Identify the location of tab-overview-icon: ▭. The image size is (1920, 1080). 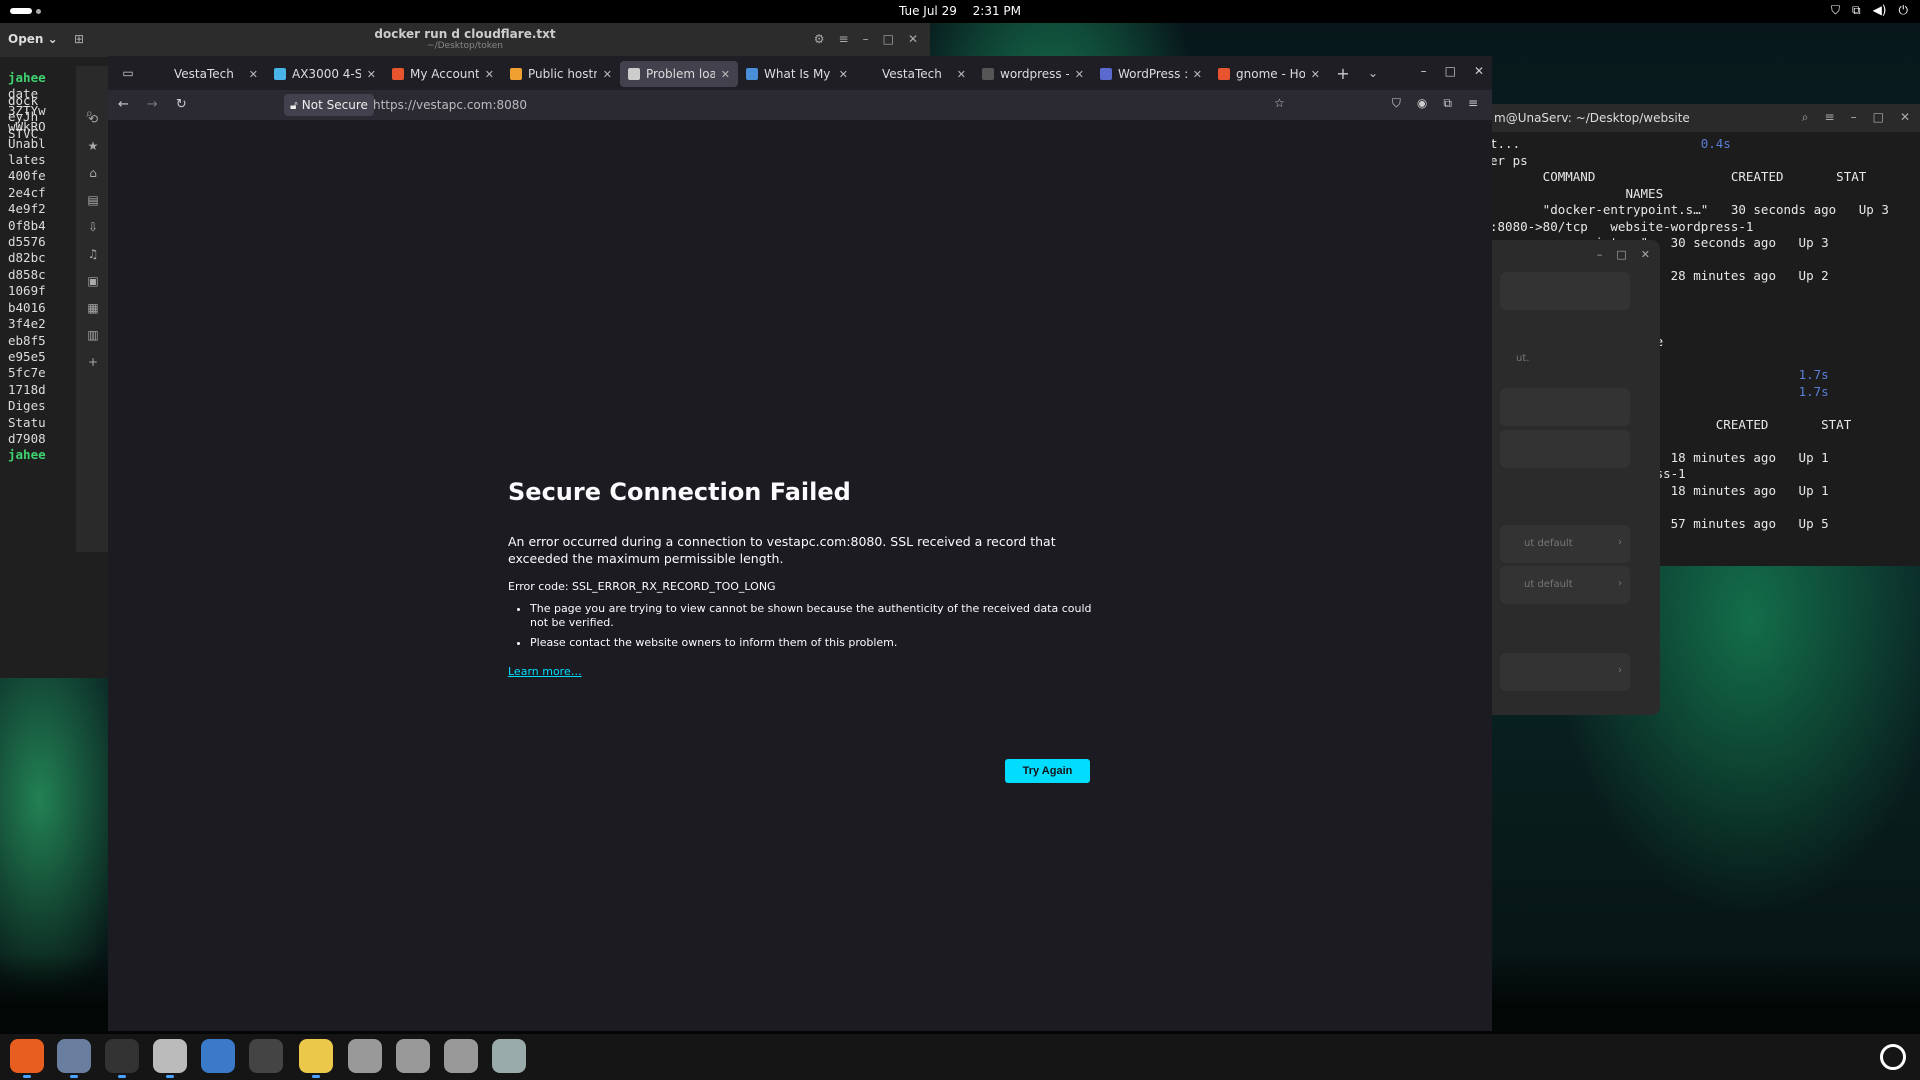
(128, 73).